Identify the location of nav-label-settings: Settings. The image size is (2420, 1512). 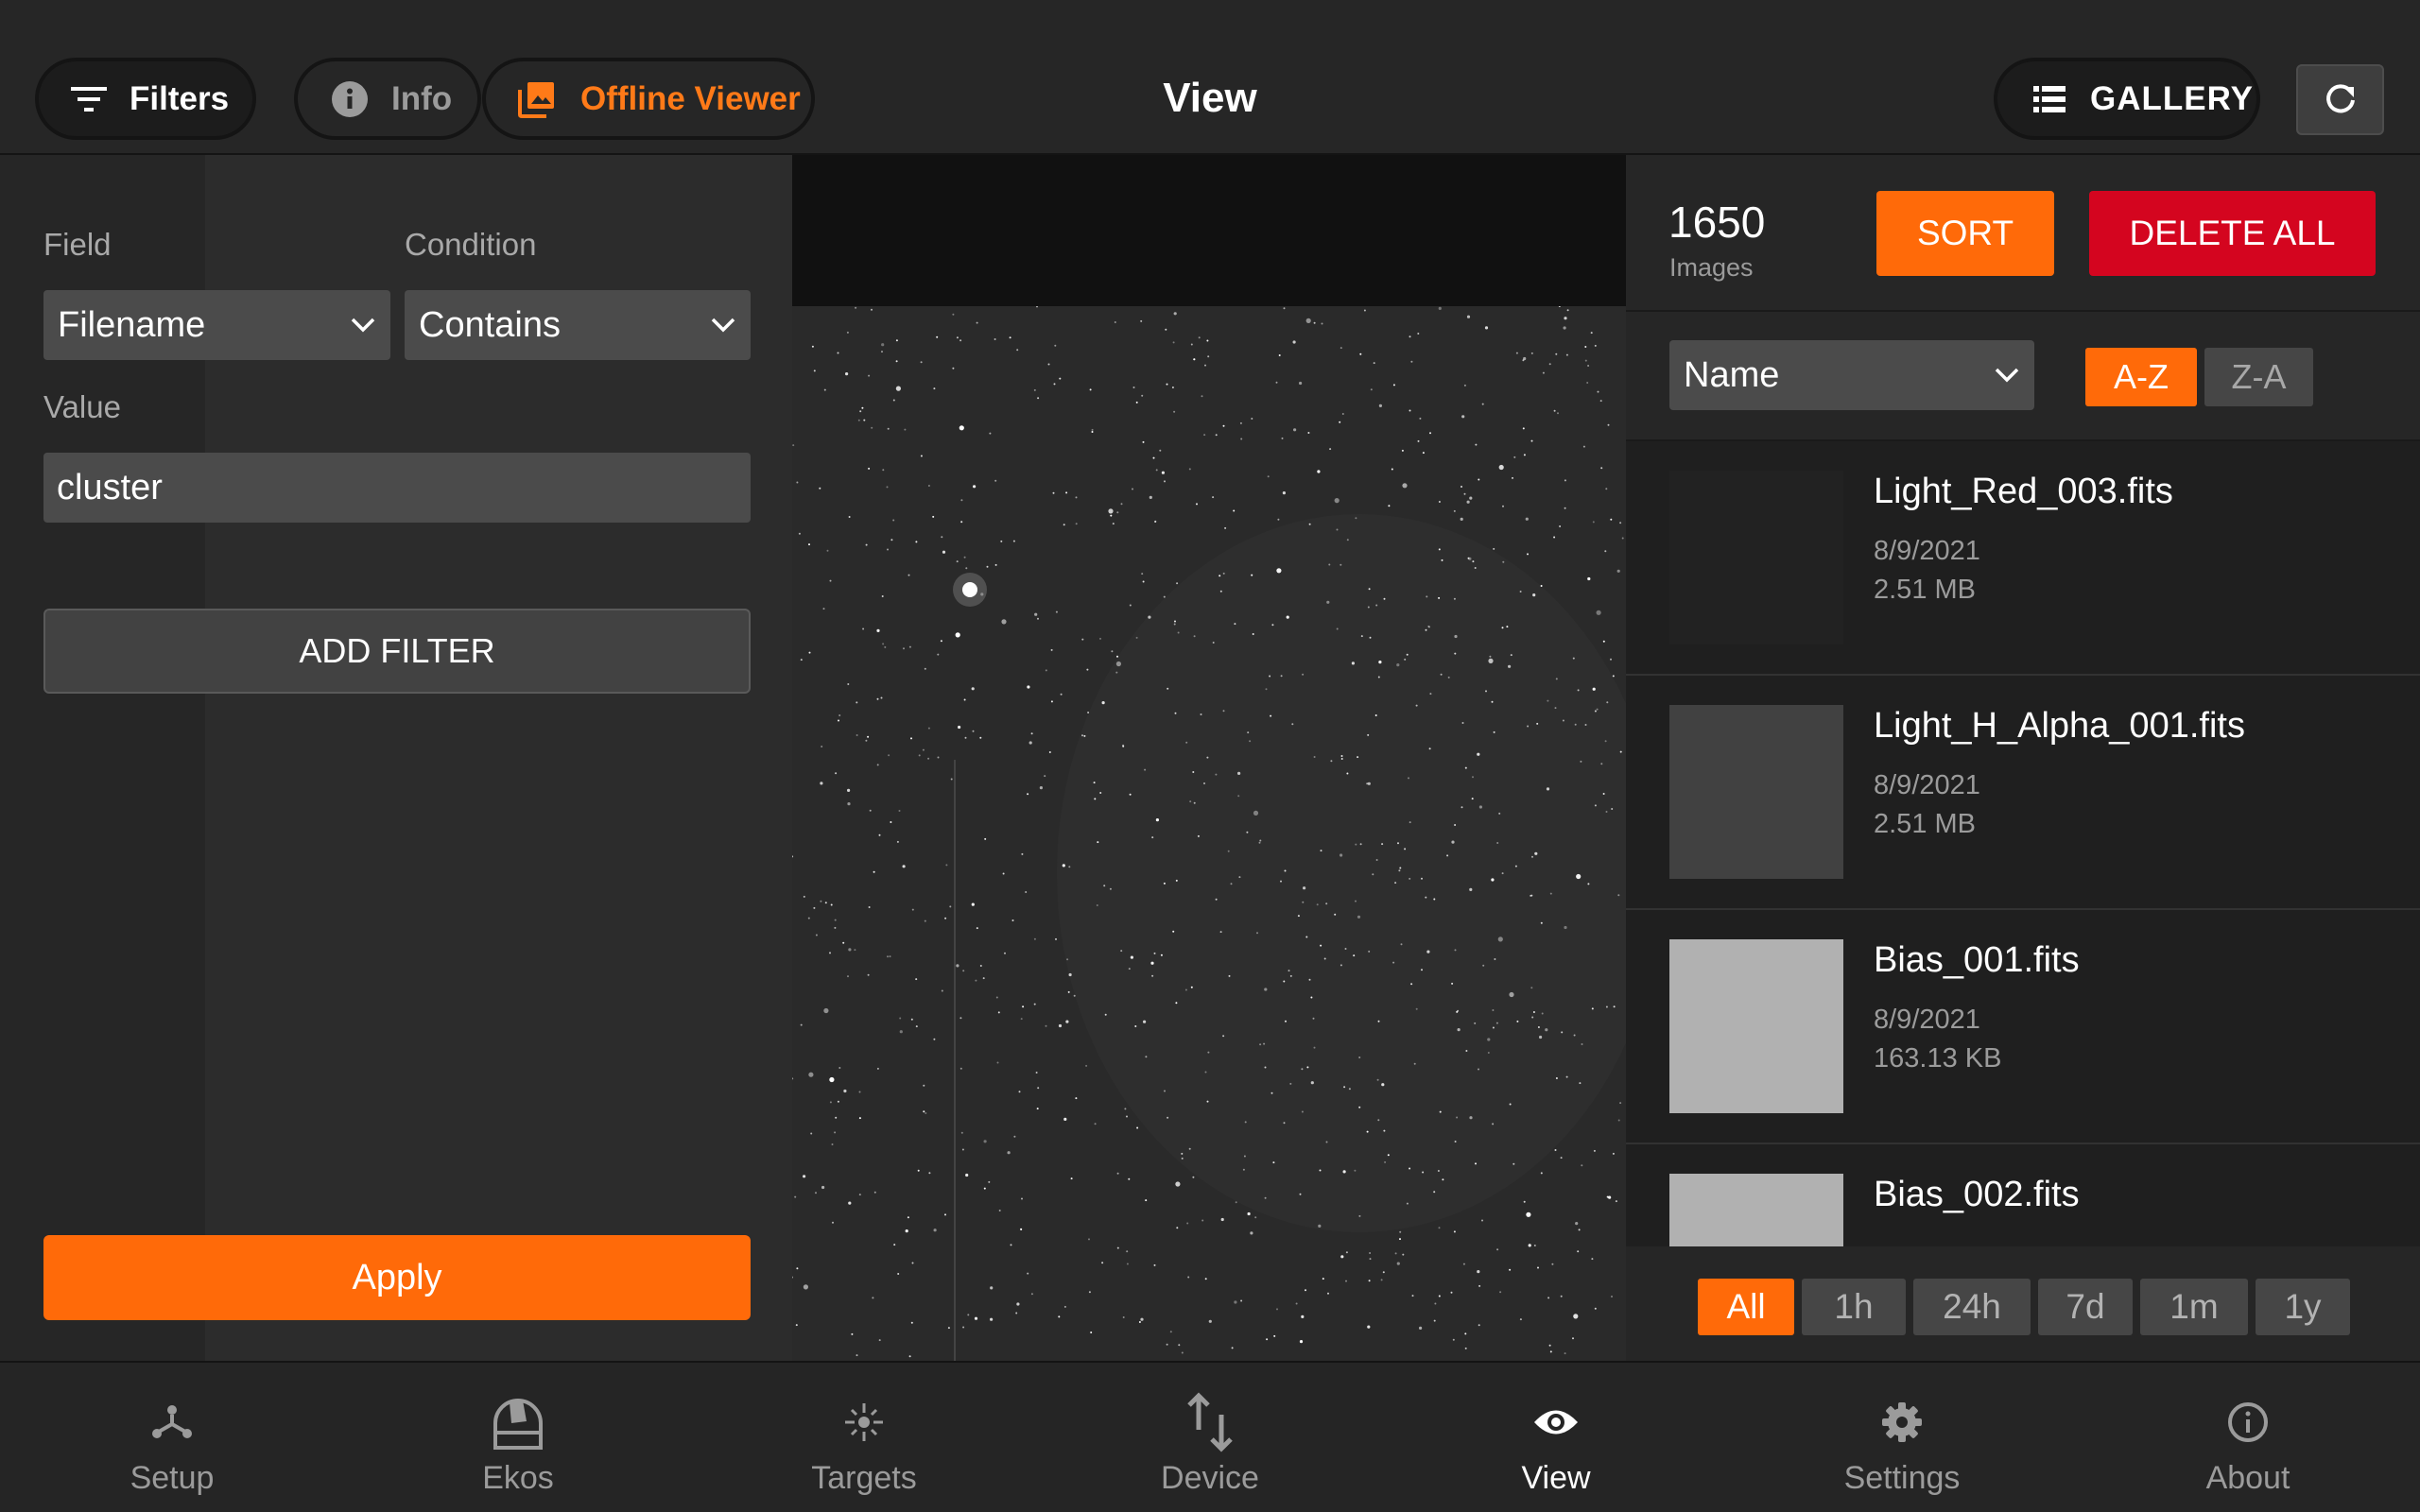
(1902, 1478).